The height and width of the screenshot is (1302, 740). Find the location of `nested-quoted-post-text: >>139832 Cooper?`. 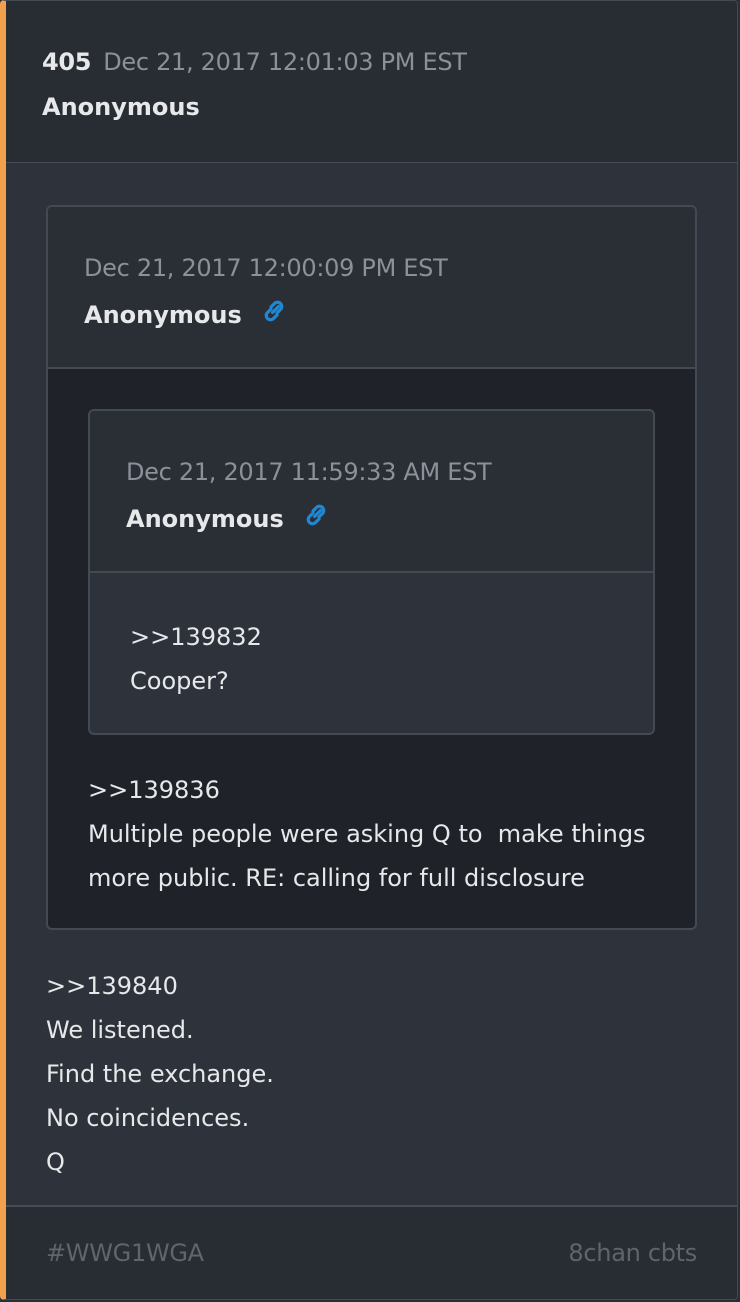

nested-quoted-post-text: >>139832 Cooper? is located at coordinates (371, 653).